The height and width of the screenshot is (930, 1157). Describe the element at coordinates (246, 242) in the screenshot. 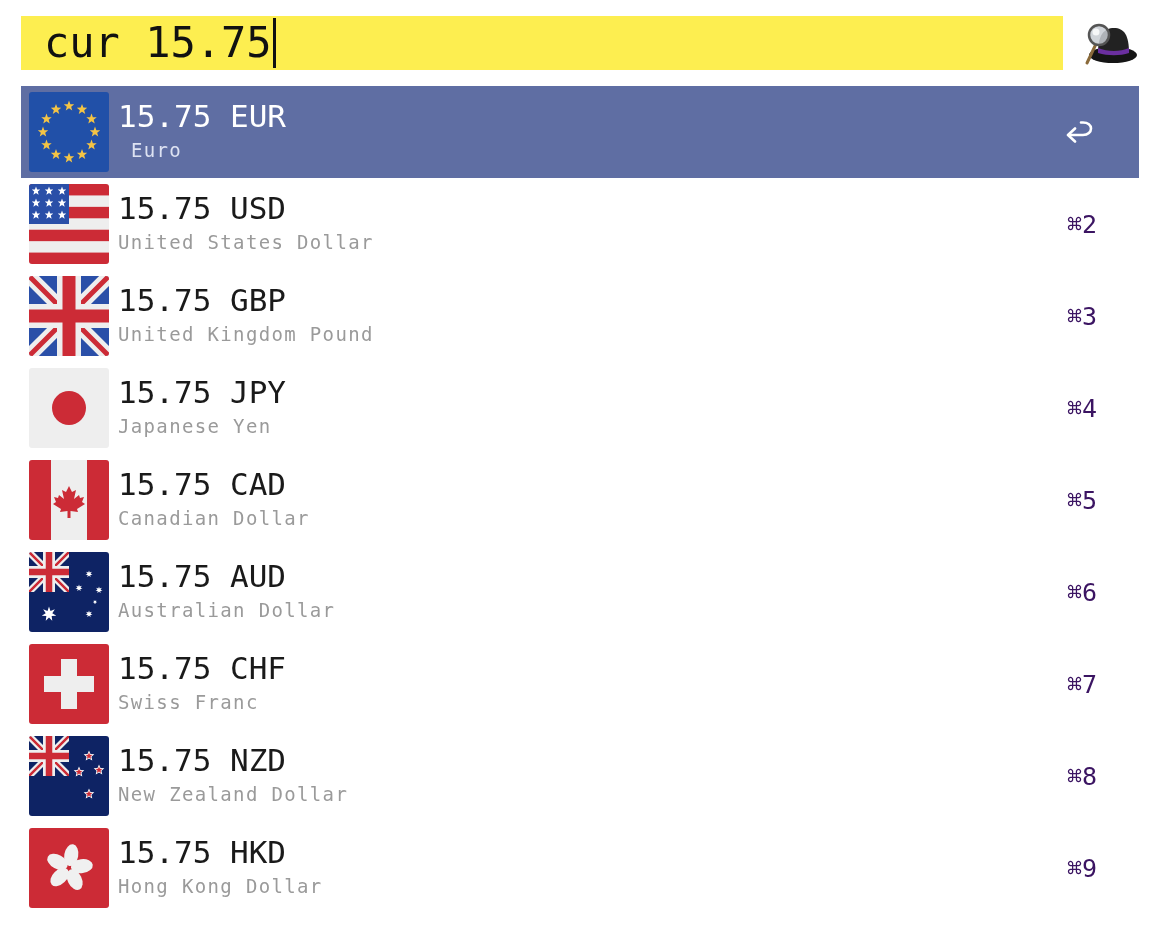

I see `result-subtitle: United States Dollar` at that location.